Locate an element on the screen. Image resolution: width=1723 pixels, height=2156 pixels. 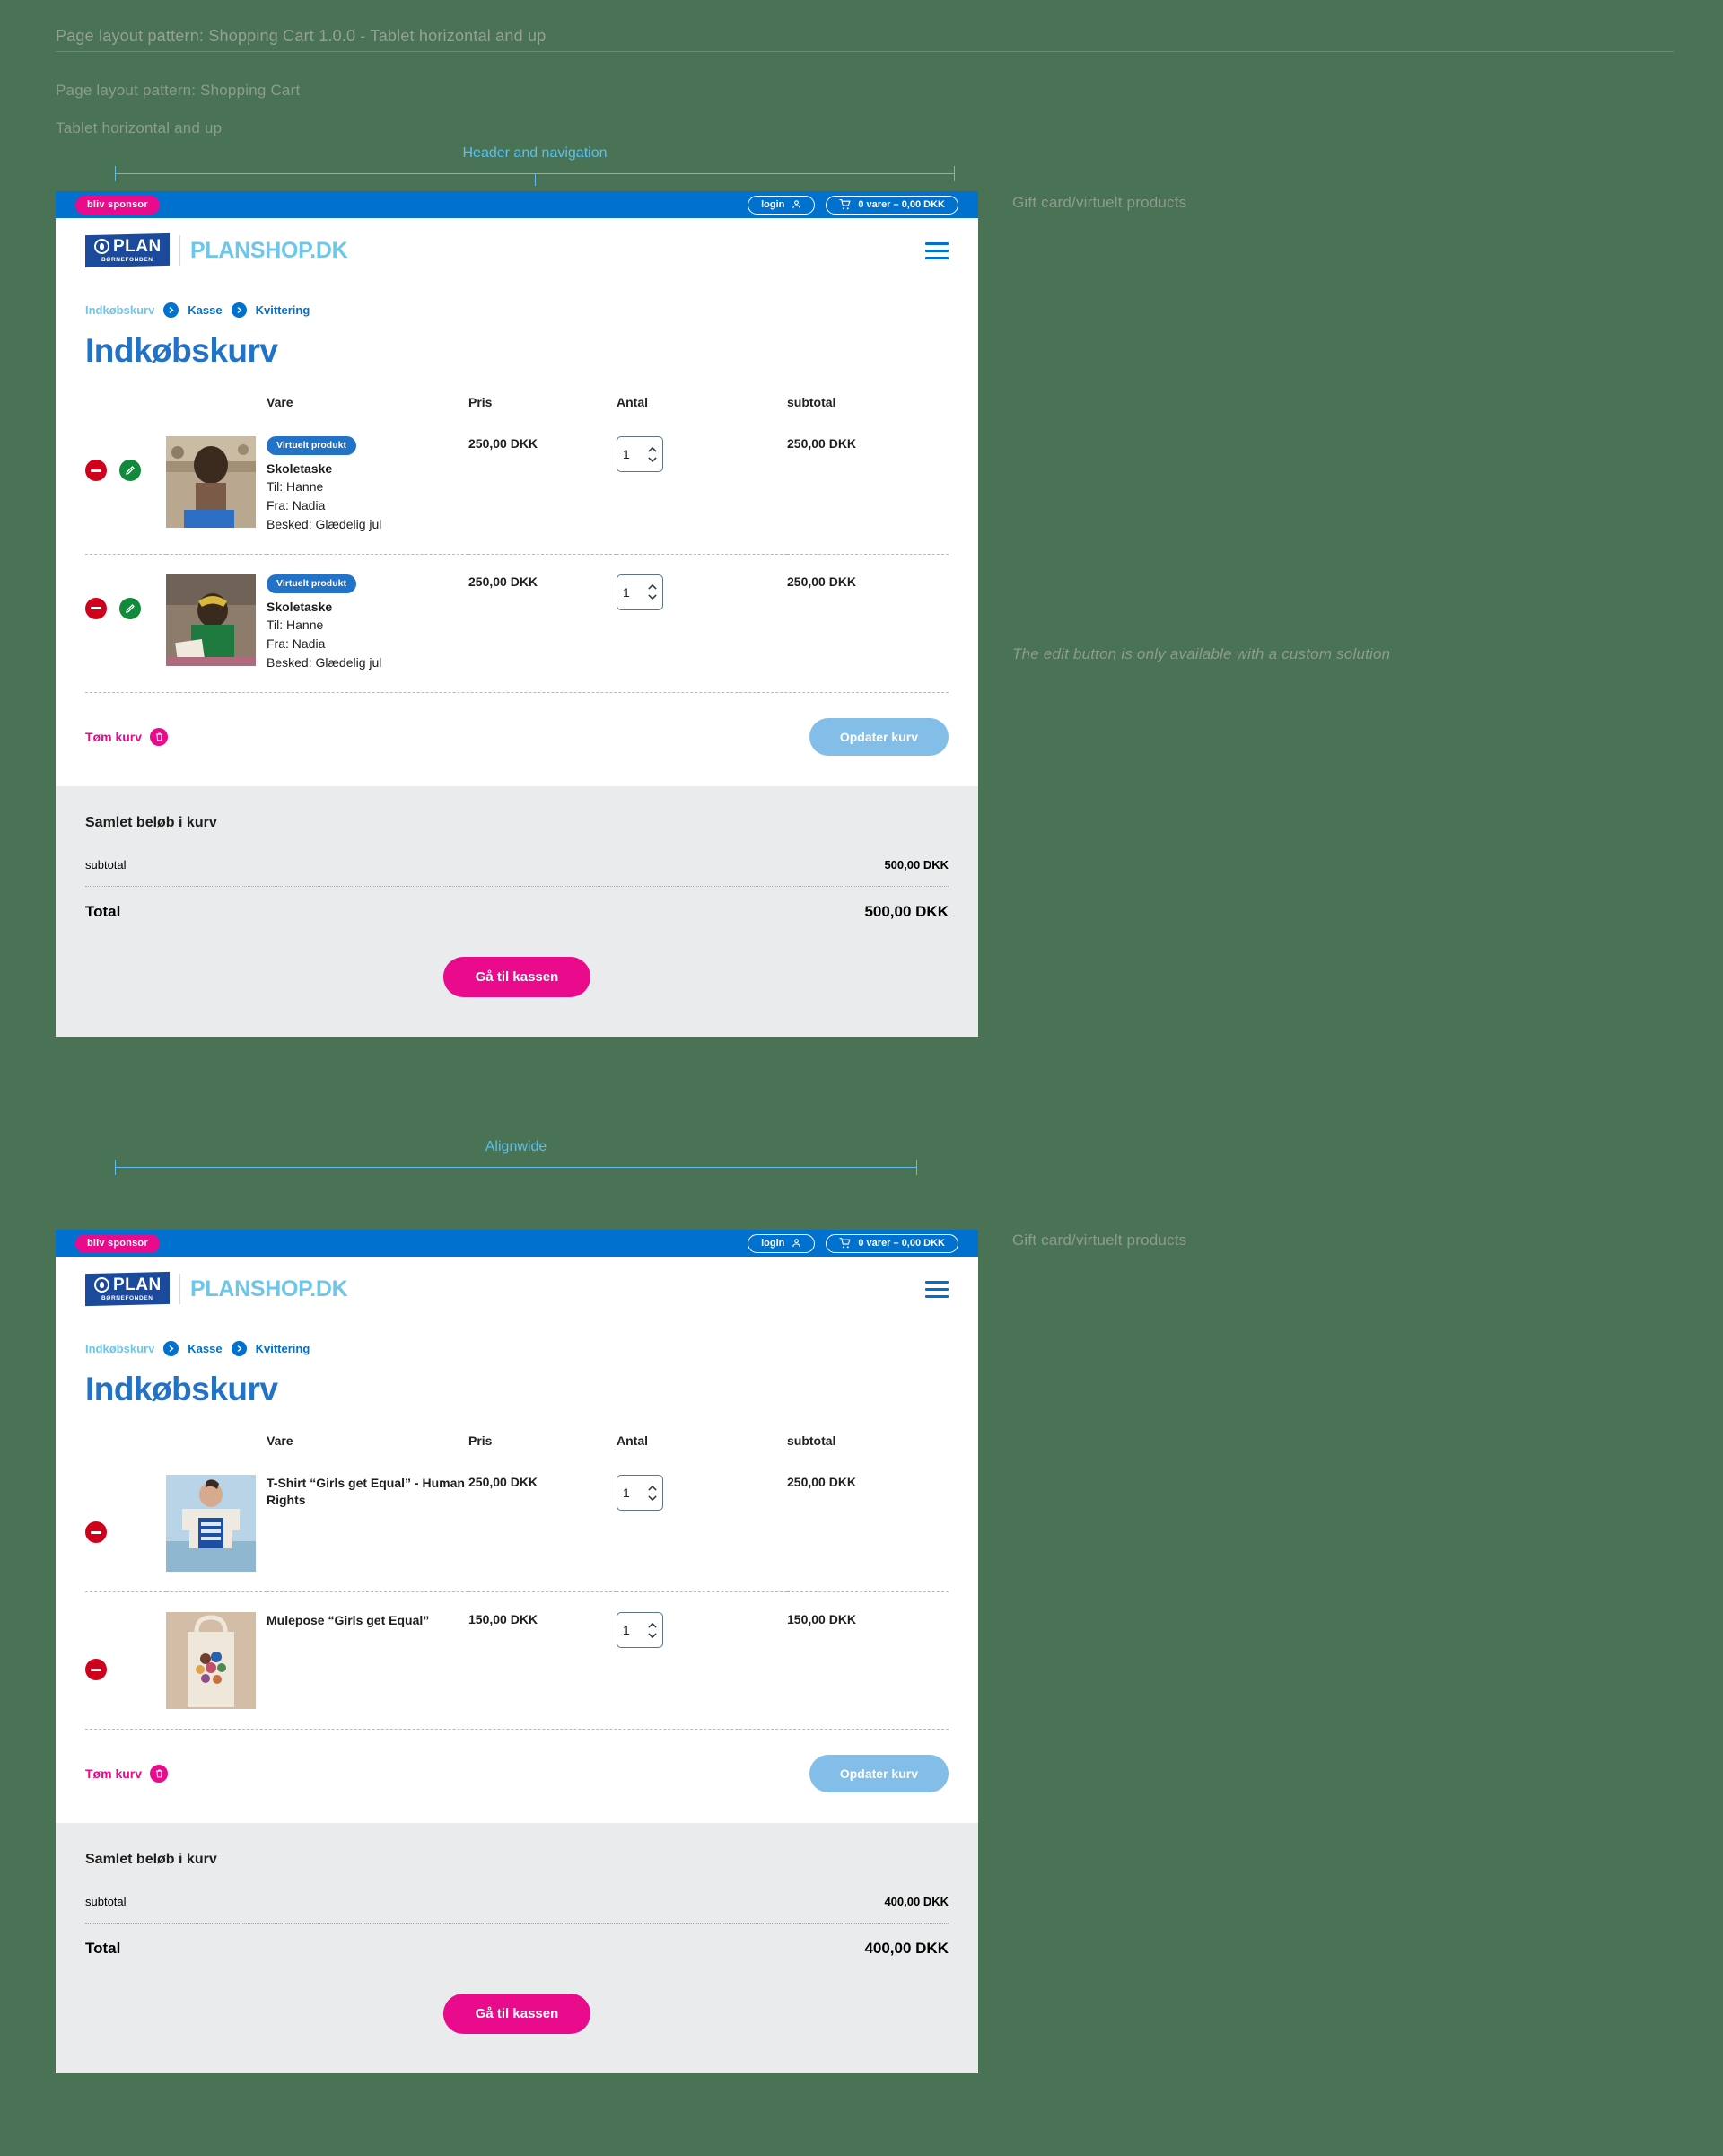
col-actions is located at coordinates (125, 410).